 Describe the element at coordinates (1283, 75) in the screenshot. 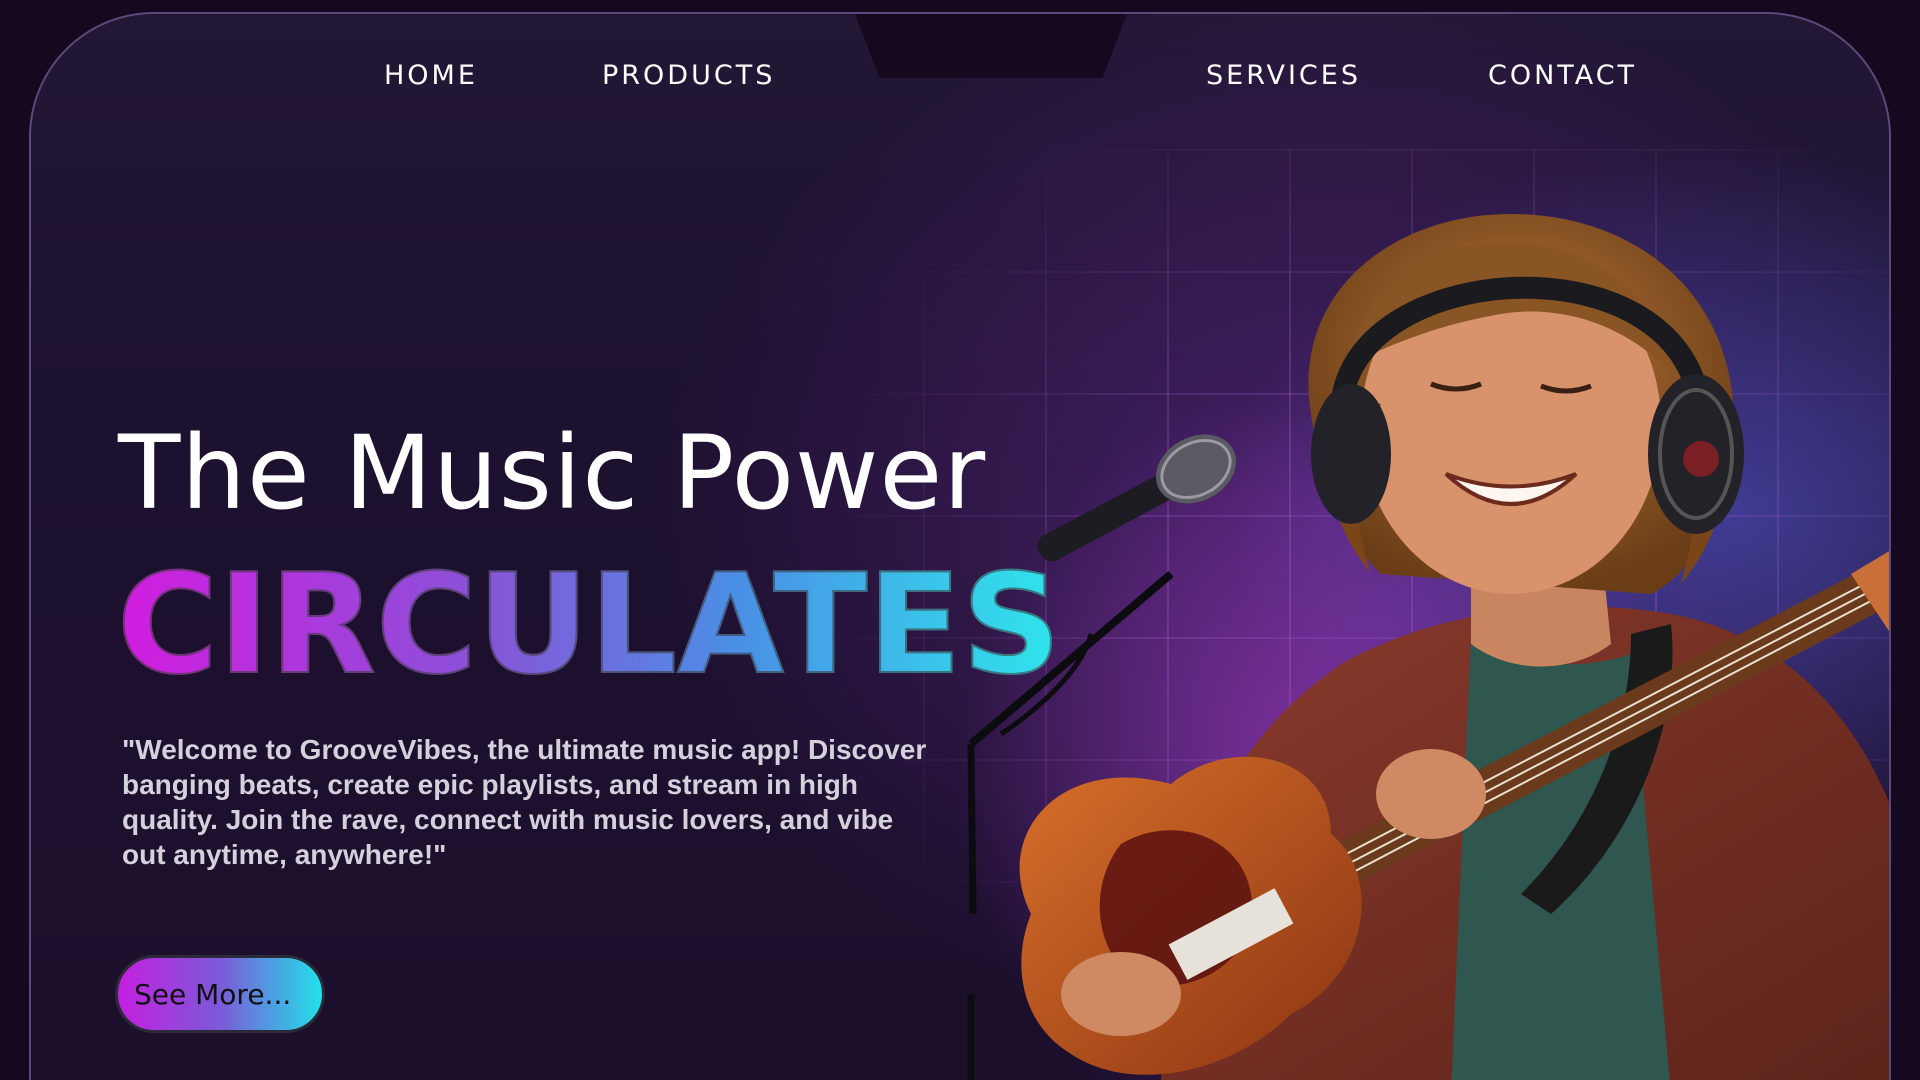

I see `nav-services-link: SERVICES` at that location.